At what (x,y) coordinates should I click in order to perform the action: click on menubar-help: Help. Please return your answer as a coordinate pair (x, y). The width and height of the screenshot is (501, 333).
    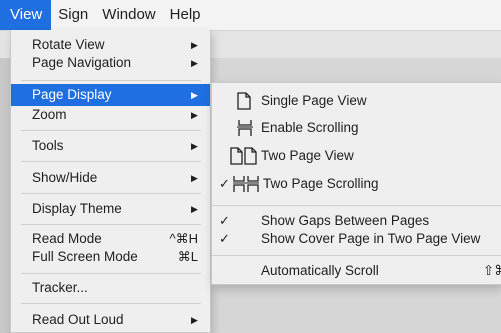
    Looking at the image, I should click on (185, 15).